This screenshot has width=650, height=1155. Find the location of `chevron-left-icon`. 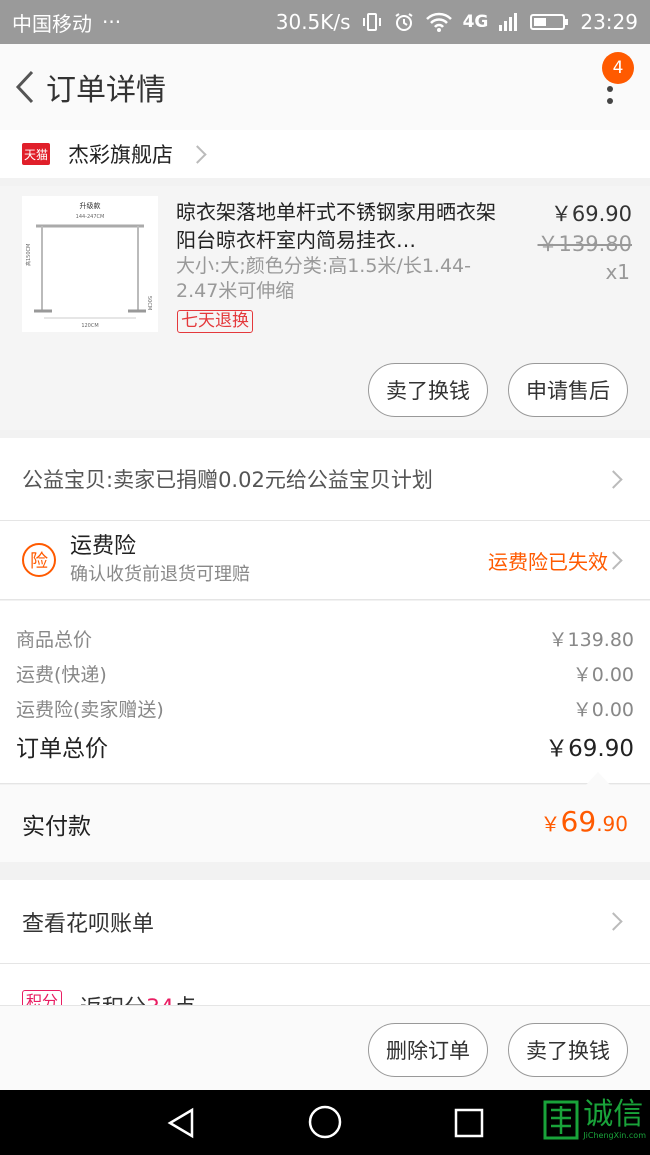

chevron-left-icon is located at coordinates (24, 87).